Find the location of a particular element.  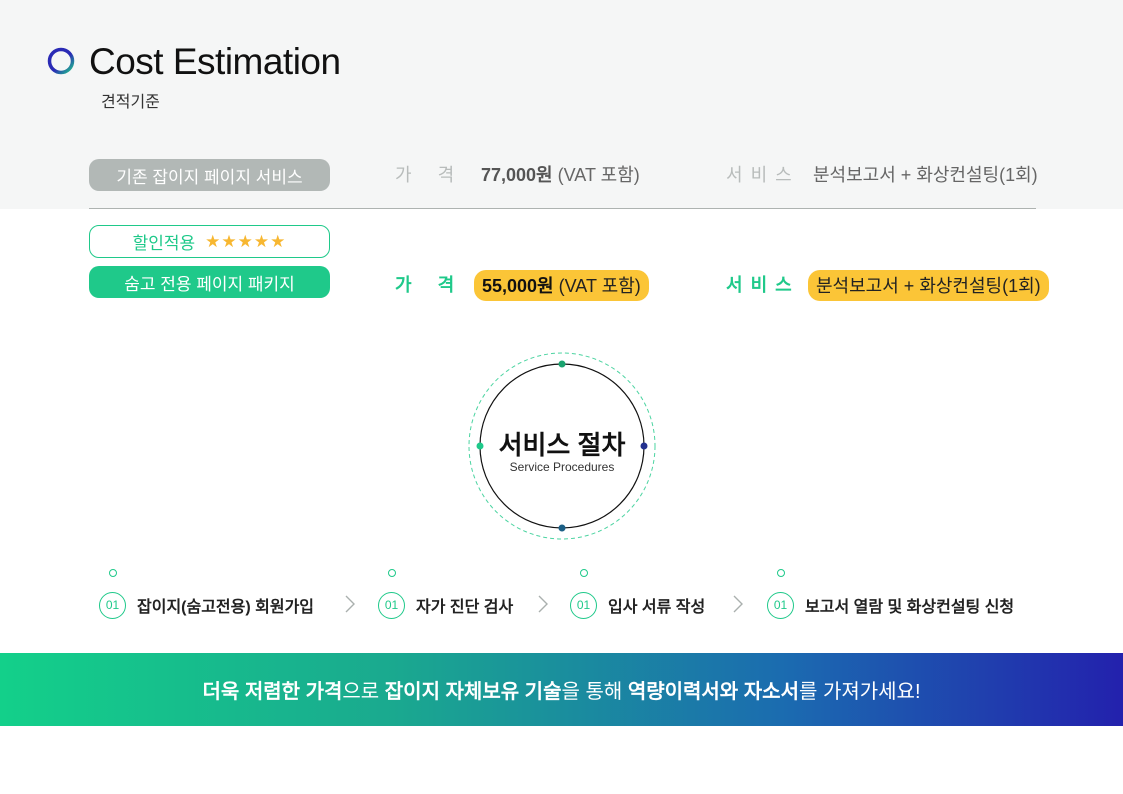

discount-price-label: 가격 is located at coordinates (425, 285).